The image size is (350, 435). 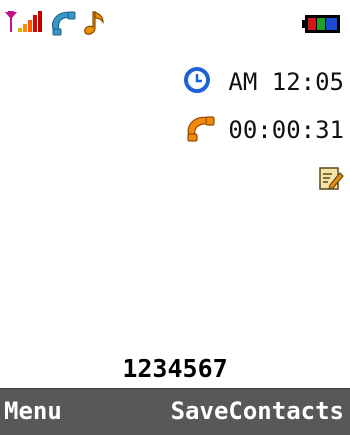 What do you see at coordinates (94, 24) in the screenshot?
I see `music-note-icon` at bounding box center [94, 24].